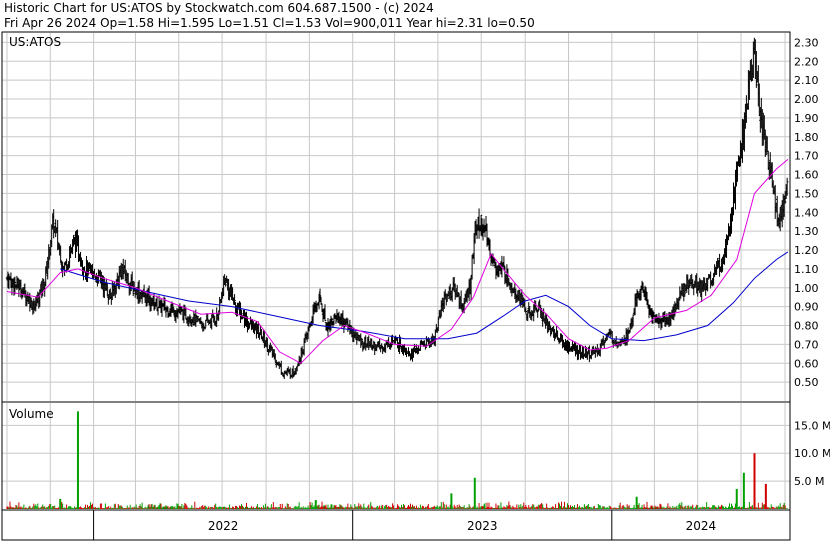 The image size is (830, 543). What do you see at coordinates (806, 193) in the screenshot?
I see `price-tick-label: 1.50` at bounding box center [806, 193].